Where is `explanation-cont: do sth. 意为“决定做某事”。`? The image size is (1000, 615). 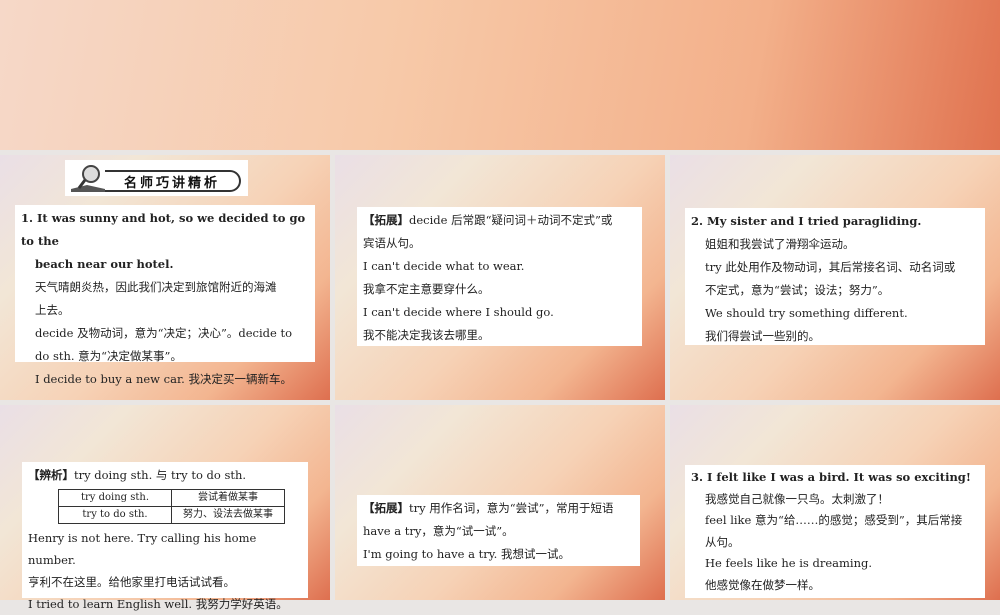
explanation-cont: do sth. 意为“决定做某事”。 is located at coordinates (108, 356).